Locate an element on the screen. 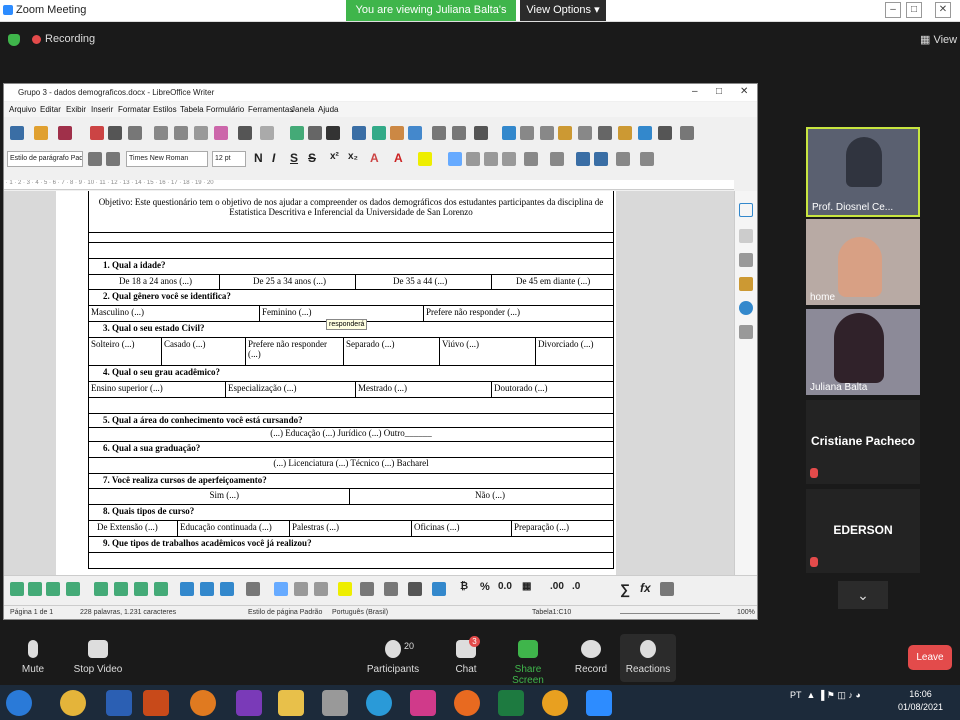 The width and height of the screenshot is (960, 720). menu-estilos: Estilos is located at coordinates (165, 109).